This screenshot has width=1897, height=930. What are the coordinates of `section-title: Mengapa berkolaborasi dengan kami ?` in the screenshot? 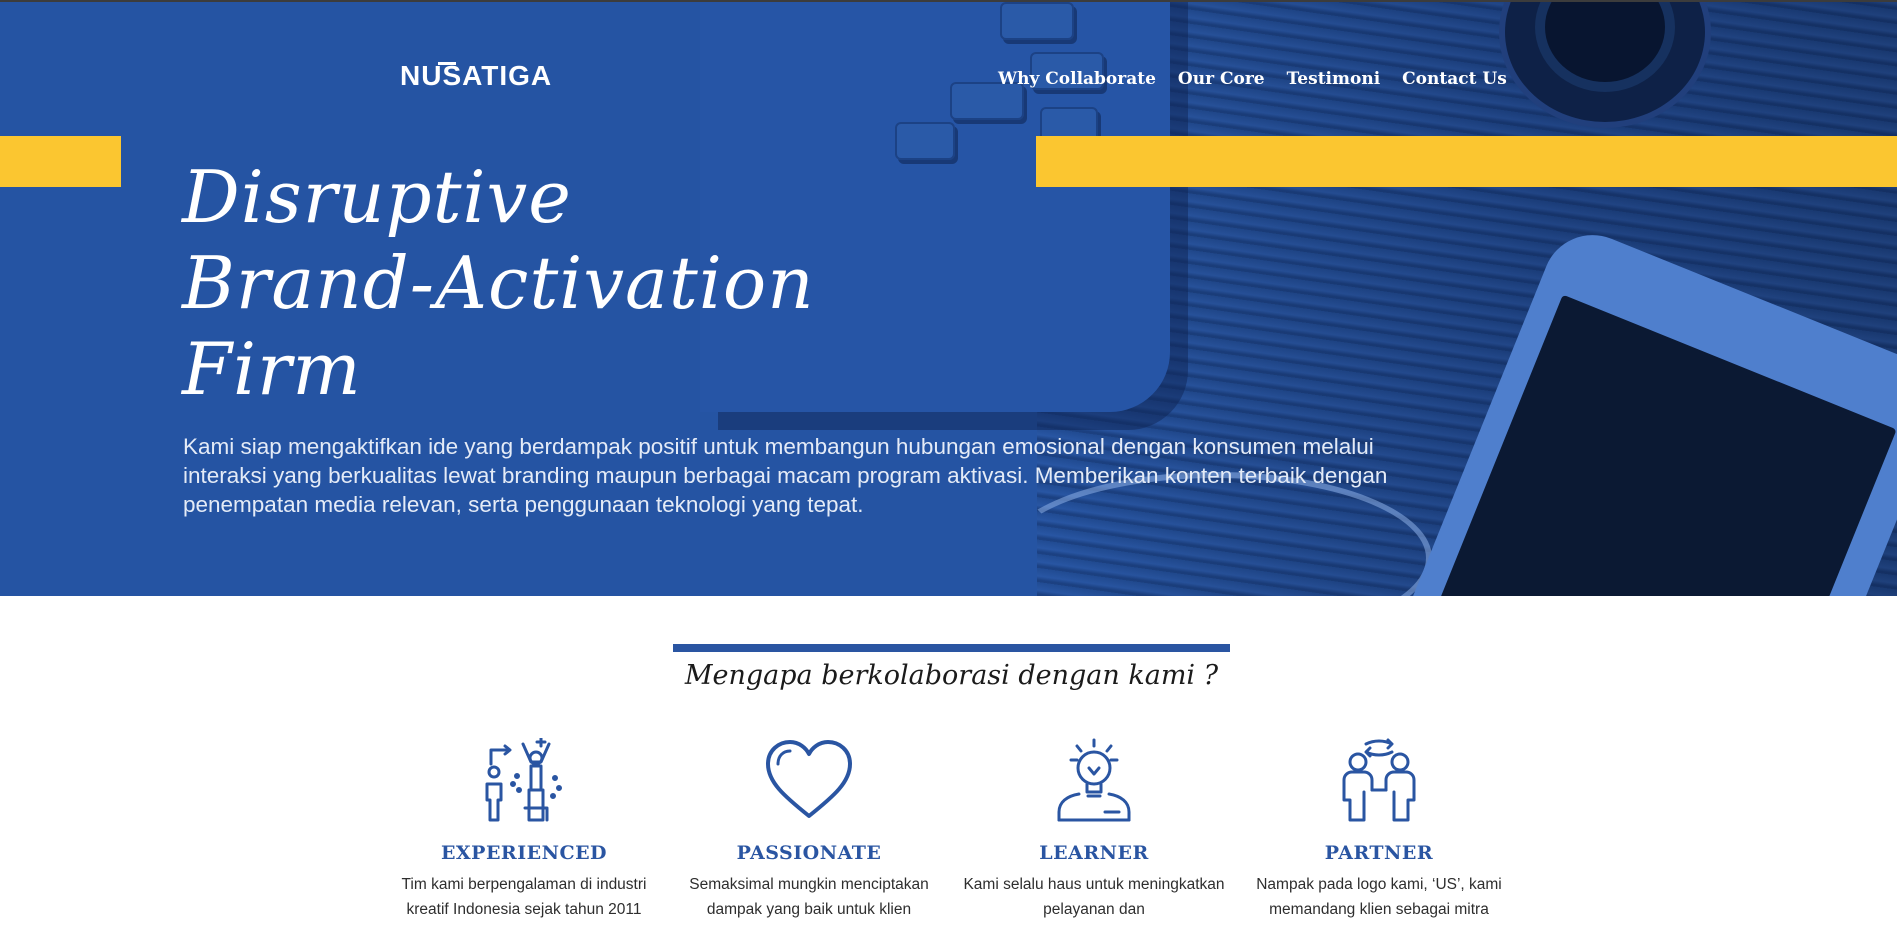 It's located at (951, 675).